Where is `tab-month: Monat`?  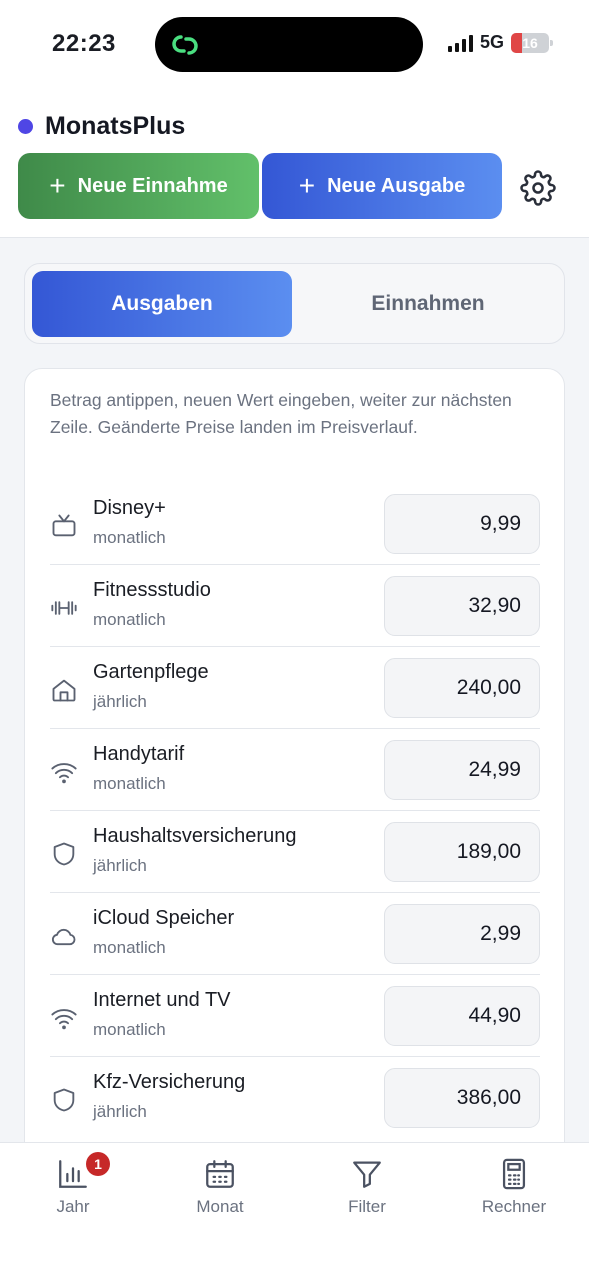
tab-month: Monat is located at coordinates (220, 1187).